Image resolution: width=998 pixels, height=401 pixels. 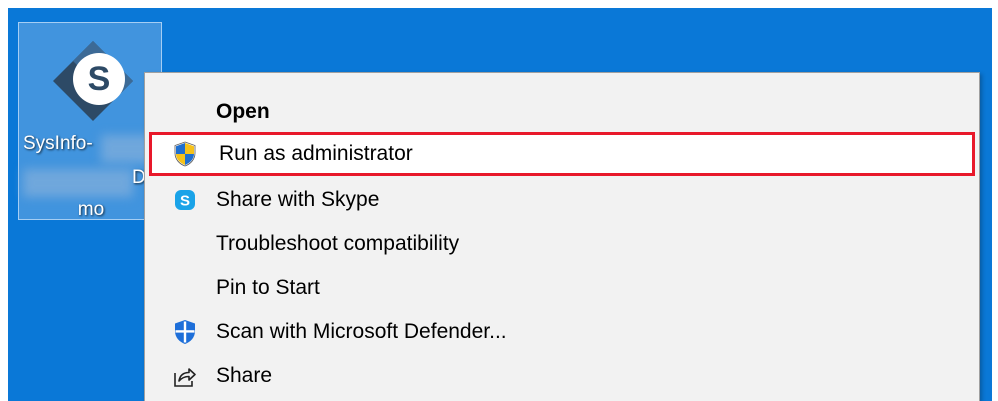 What do you see at coordinates (185, 154) in the screenshot?
I see `uac-shield-icon` at bounding box center [185, 154].